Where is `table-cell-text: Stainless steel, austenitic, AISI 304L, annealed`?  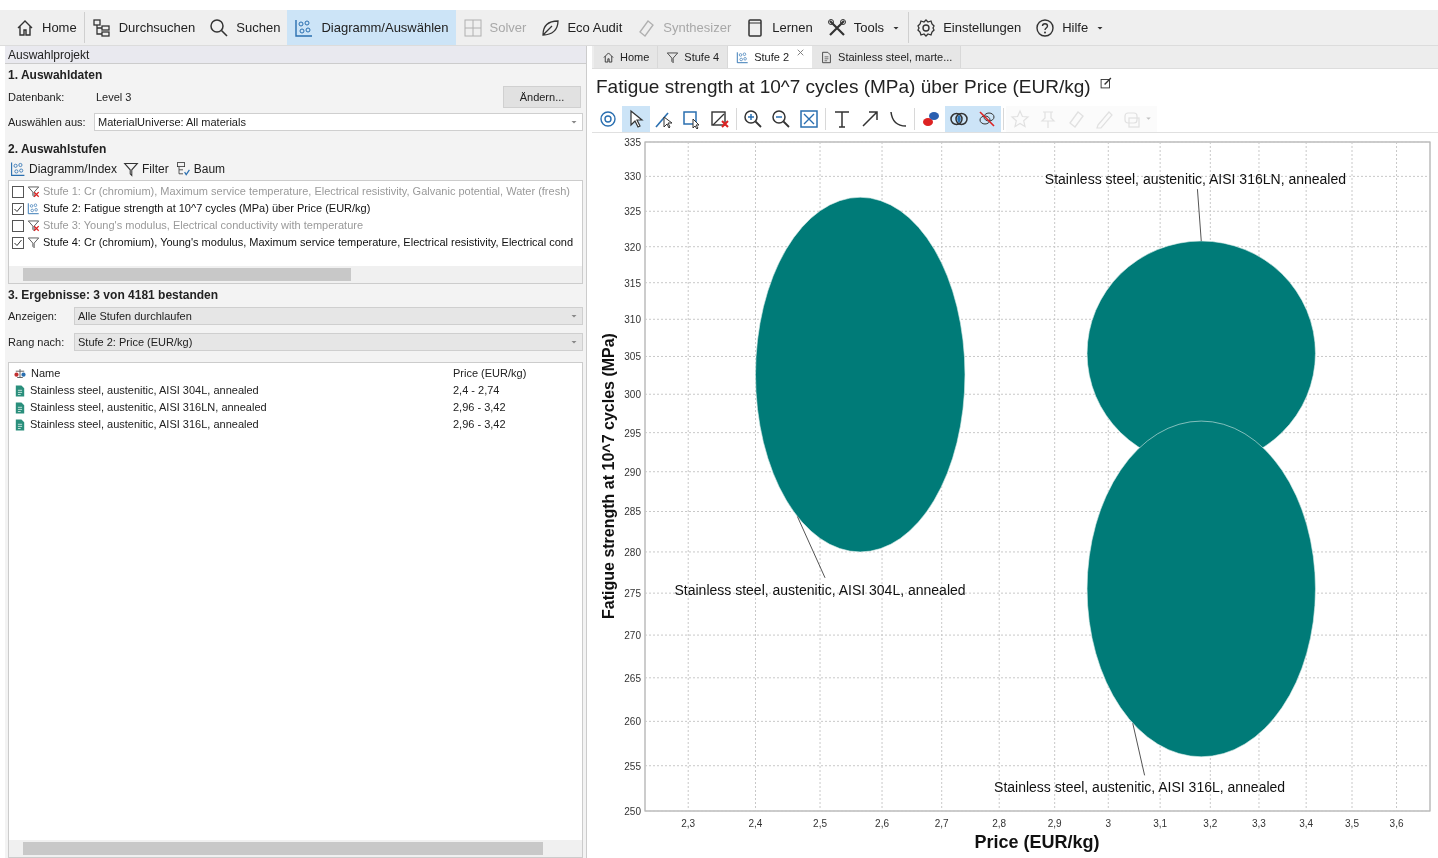 table-cell-text: Stainless steel, austenitic, AISI 304L, annealed is located at coordinates (144, 391).